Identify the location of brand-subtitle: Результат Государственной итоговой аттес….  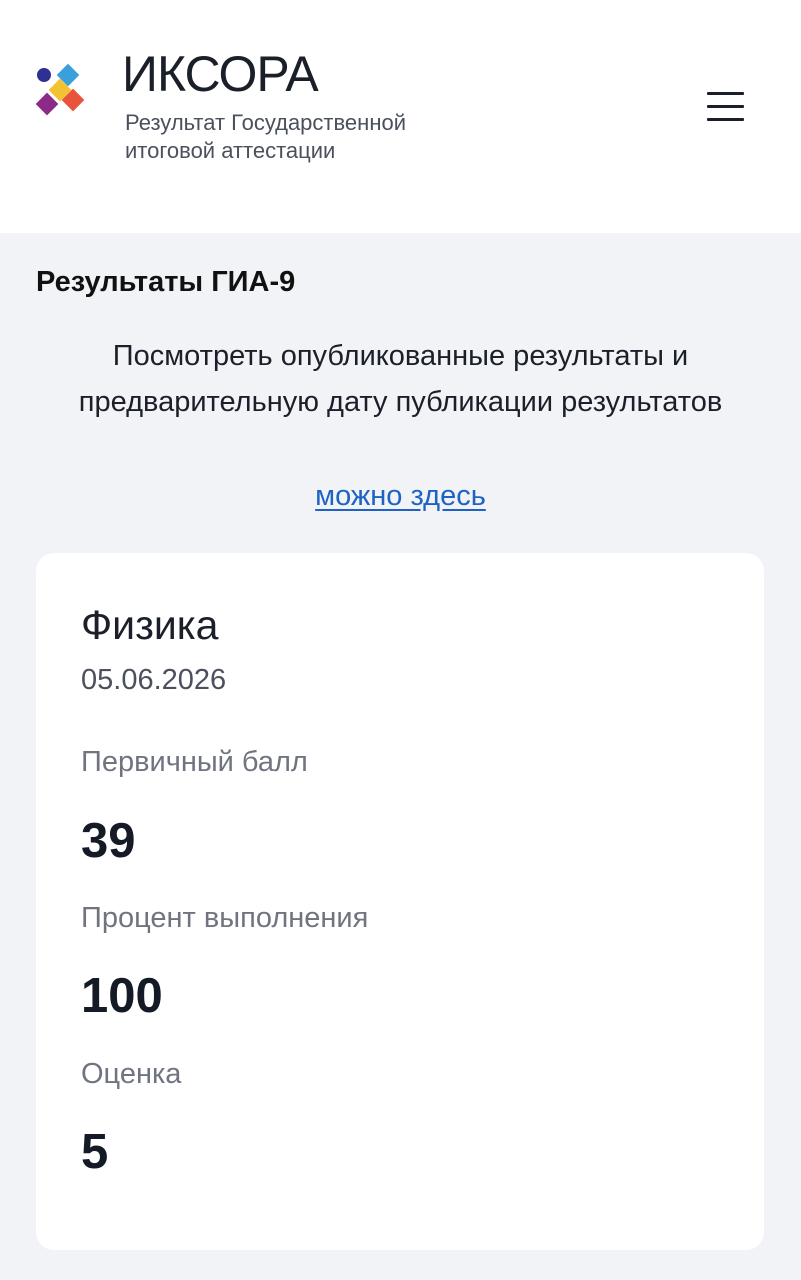
(290, 137).